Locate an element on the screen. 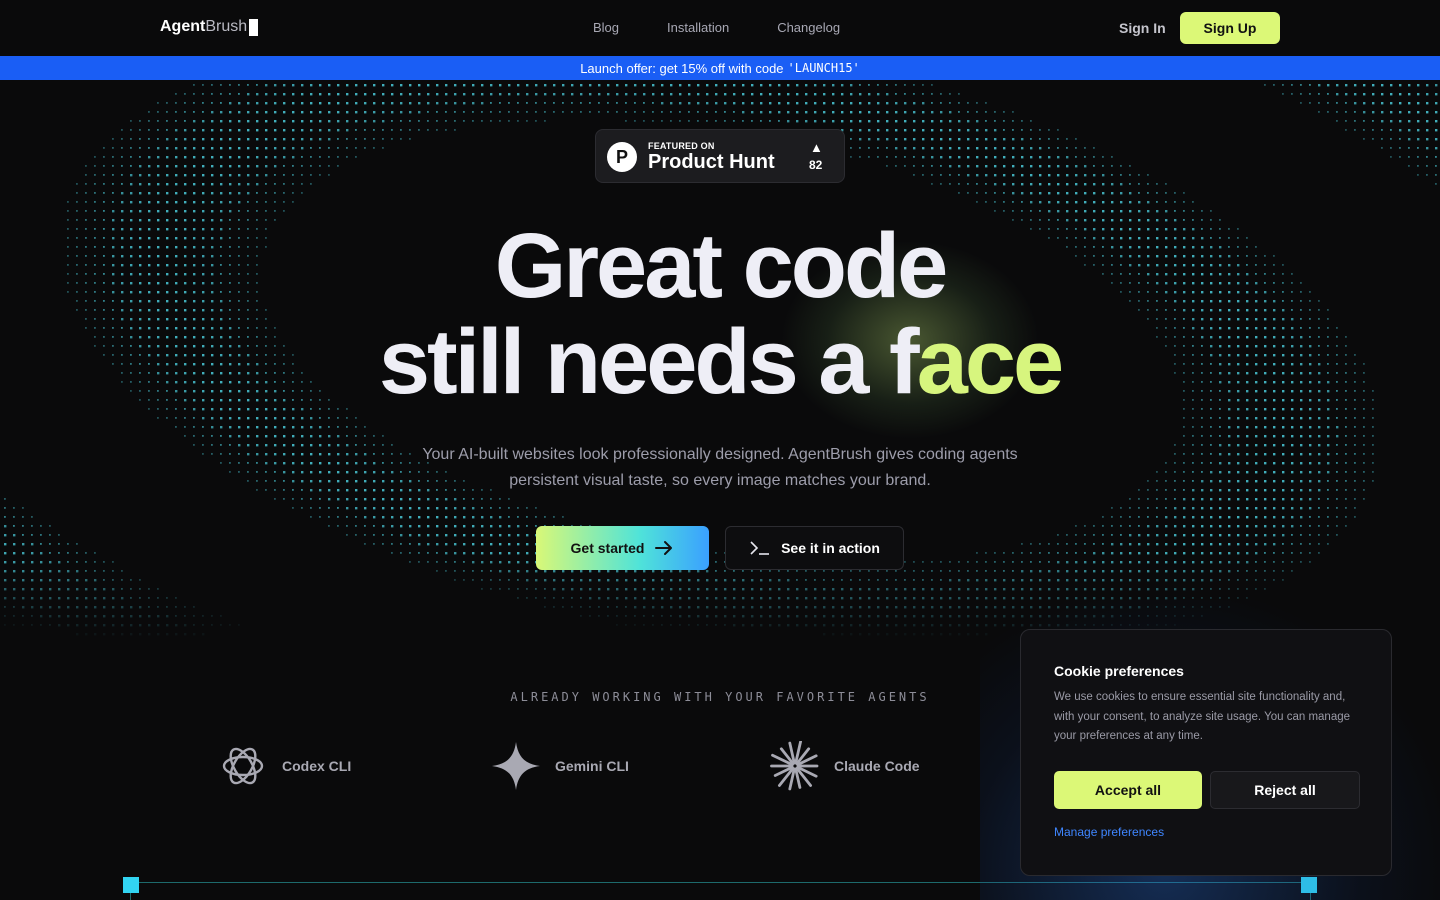 This screenshot has width=1440, height=900. agent-claude: Claude Code is located at coordinates (845, 766).